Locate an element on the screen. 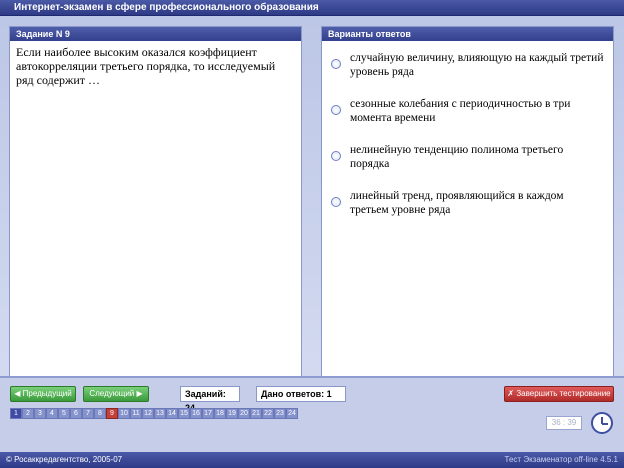  copyright-text: © Росаккредагентство, 2005-07 is located at coordinates (64, 459).